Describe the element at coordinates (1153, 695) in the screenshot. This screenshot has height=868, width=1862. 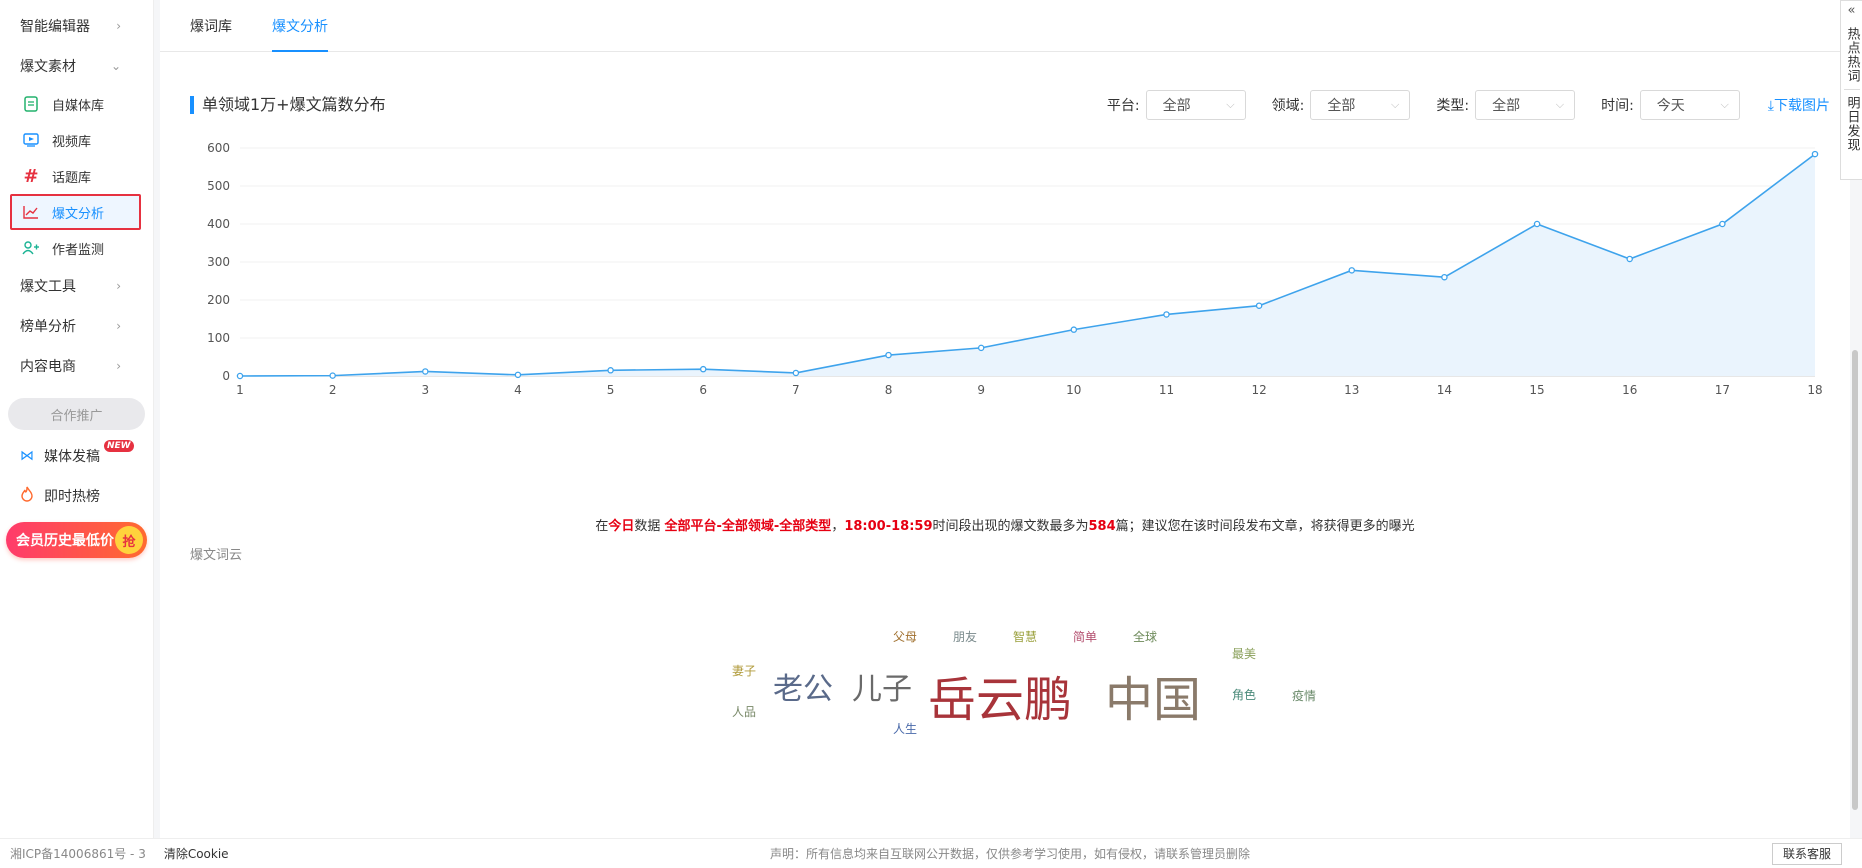
I see `cloud-word: 中国` at that location.